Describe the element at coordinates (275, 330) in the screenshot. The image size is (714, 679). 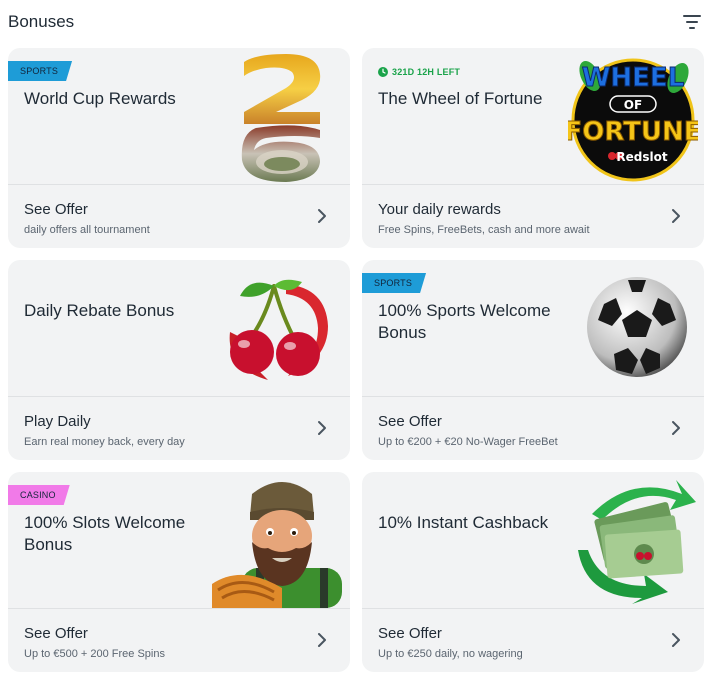
I see `cherries-image` at that location.